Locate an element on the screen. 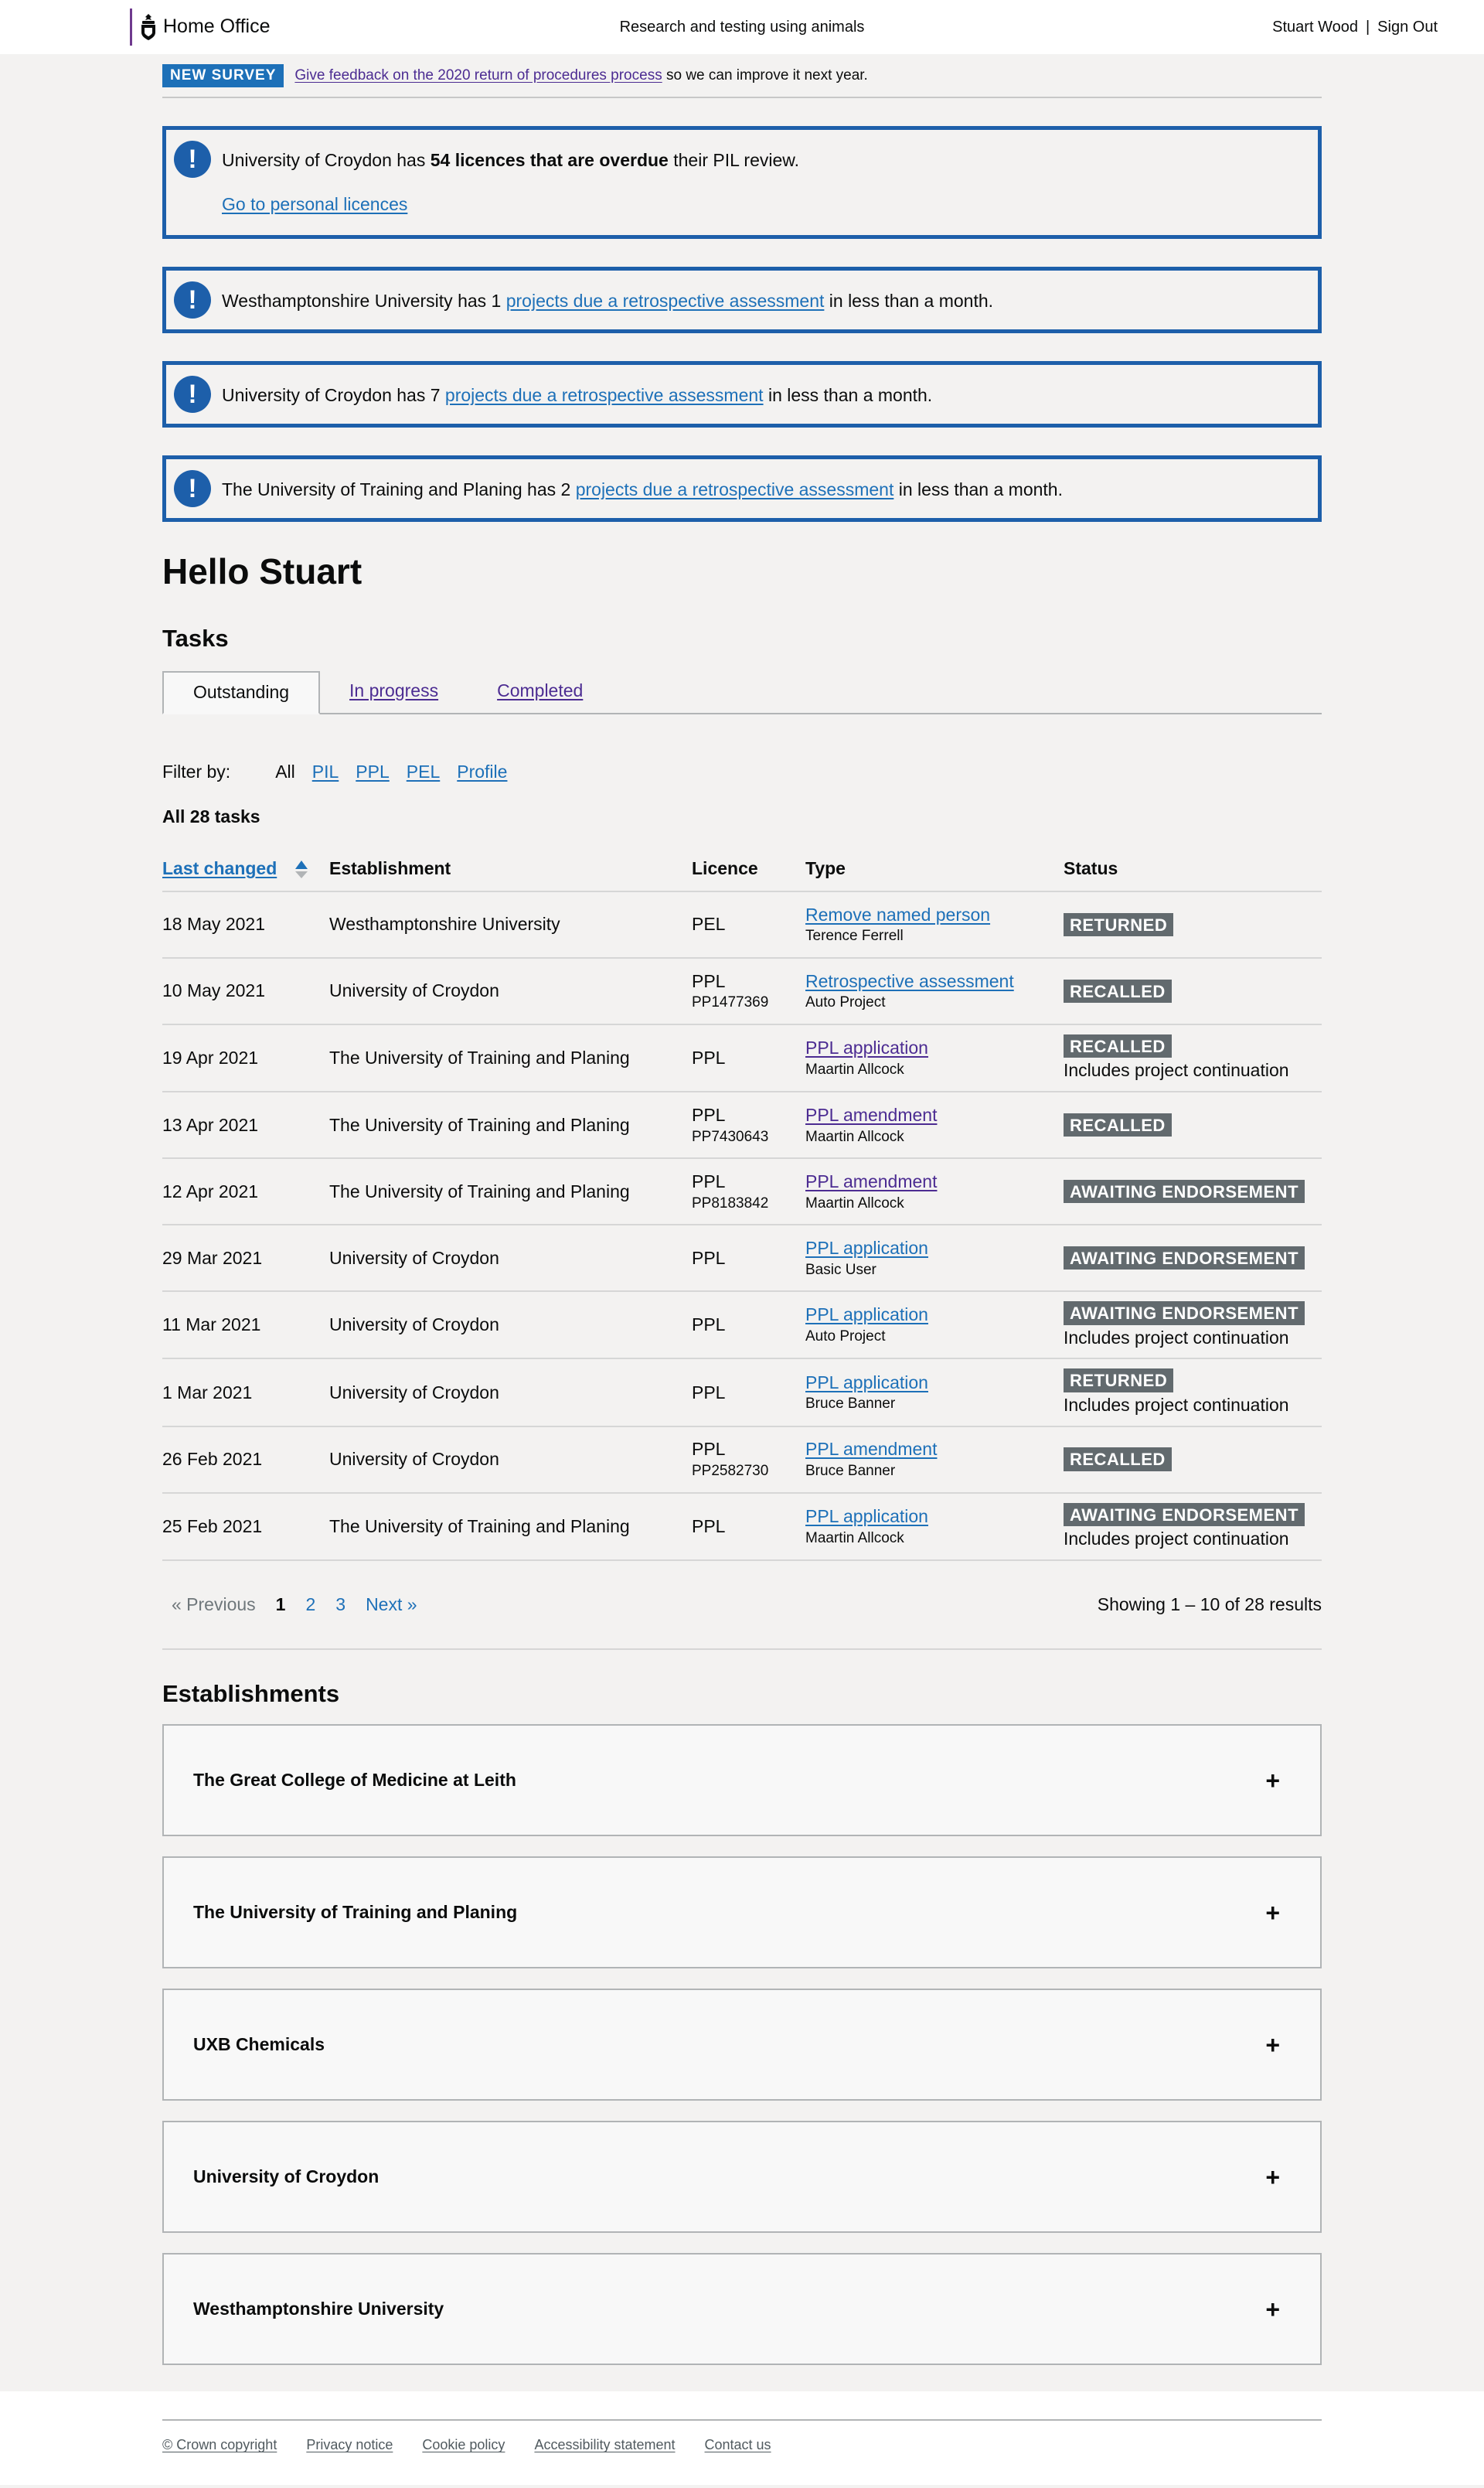 The width and height of the screenshot is (1484, 2488). tab-in-progress: In progress is located at coordinates (393, 691).